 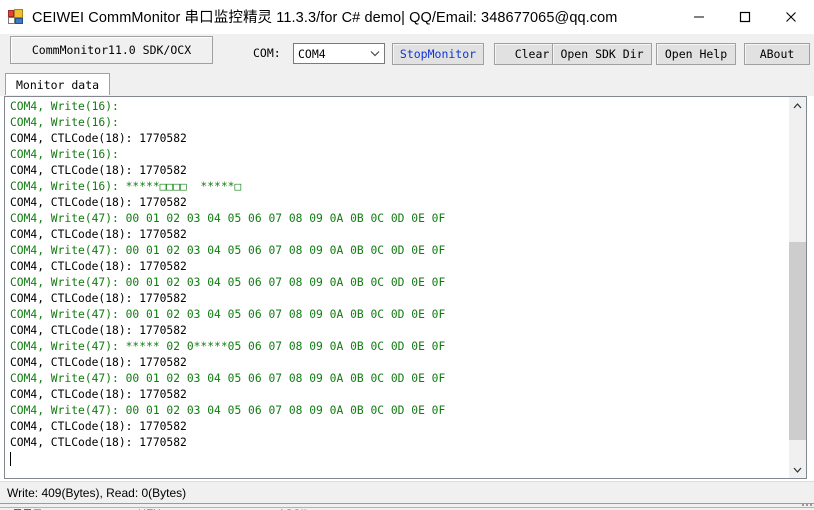 I want to click on close-button, so click(x=791, y=16).